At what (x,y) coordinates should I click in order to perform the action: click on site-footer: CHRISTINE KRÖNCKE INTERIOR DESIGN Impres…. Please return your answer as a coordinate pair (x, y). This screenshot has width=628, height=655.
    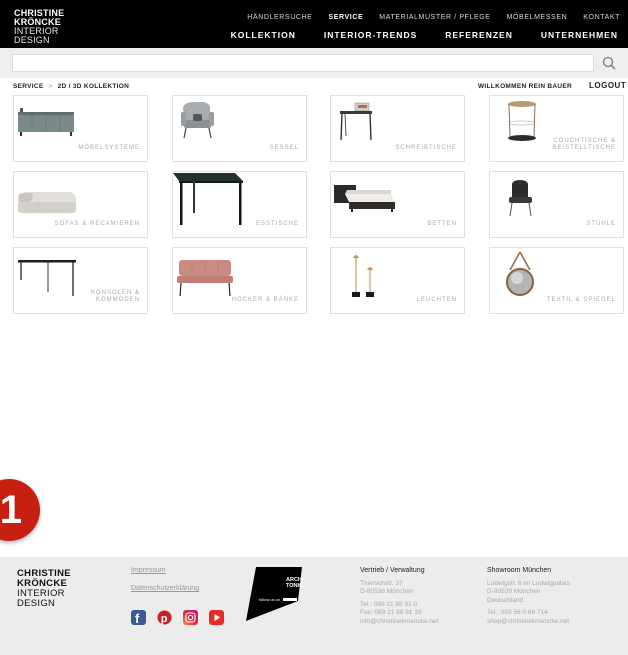
    Looking at the image, I should click on (314, 606).